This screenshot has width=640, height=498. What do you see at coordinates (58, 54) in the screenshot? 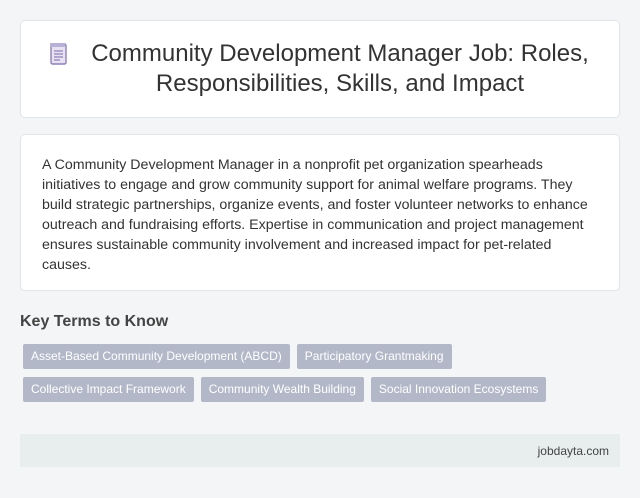
I see `document-icon` at bounding box center [58, 54].